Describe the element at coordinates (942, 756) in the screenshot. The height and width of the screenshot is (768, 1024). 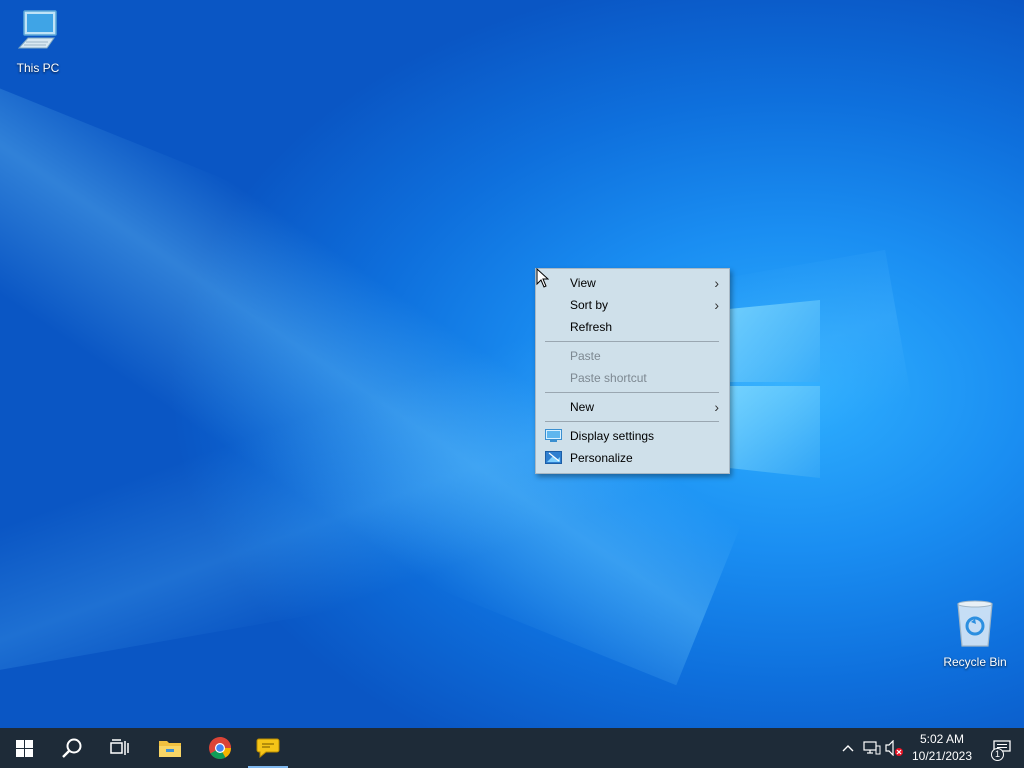
I see `clock-date: 10/21/2023` at that location.